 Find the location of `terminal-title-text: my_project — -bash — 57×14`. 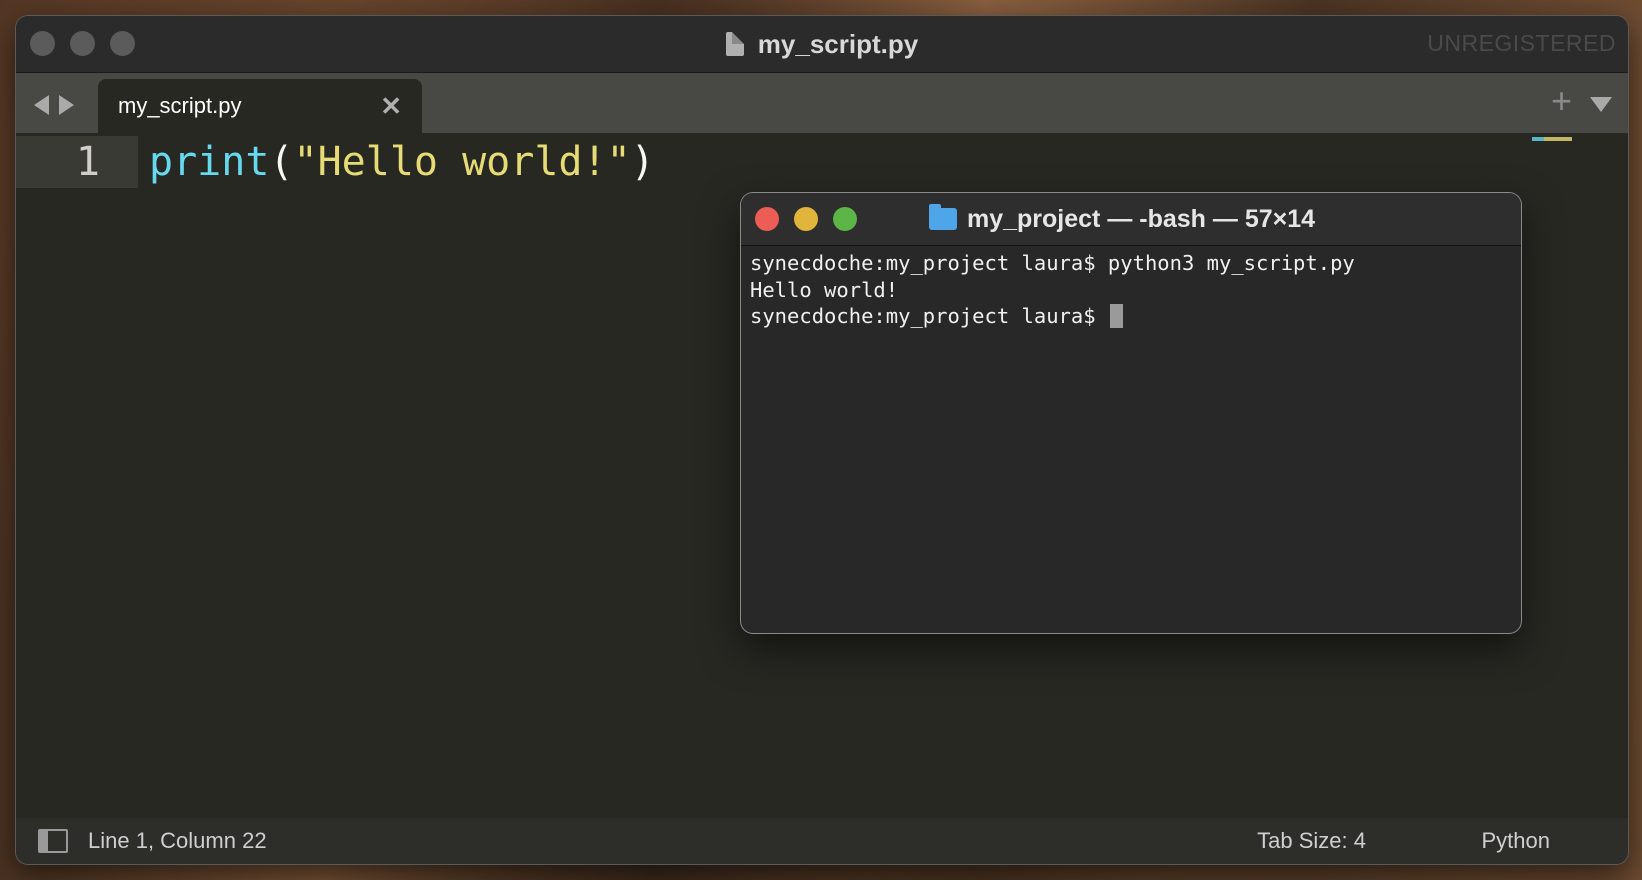

terminal-title-text: my_project — -bash — 57×14 is located at coordinates (1141, 218).